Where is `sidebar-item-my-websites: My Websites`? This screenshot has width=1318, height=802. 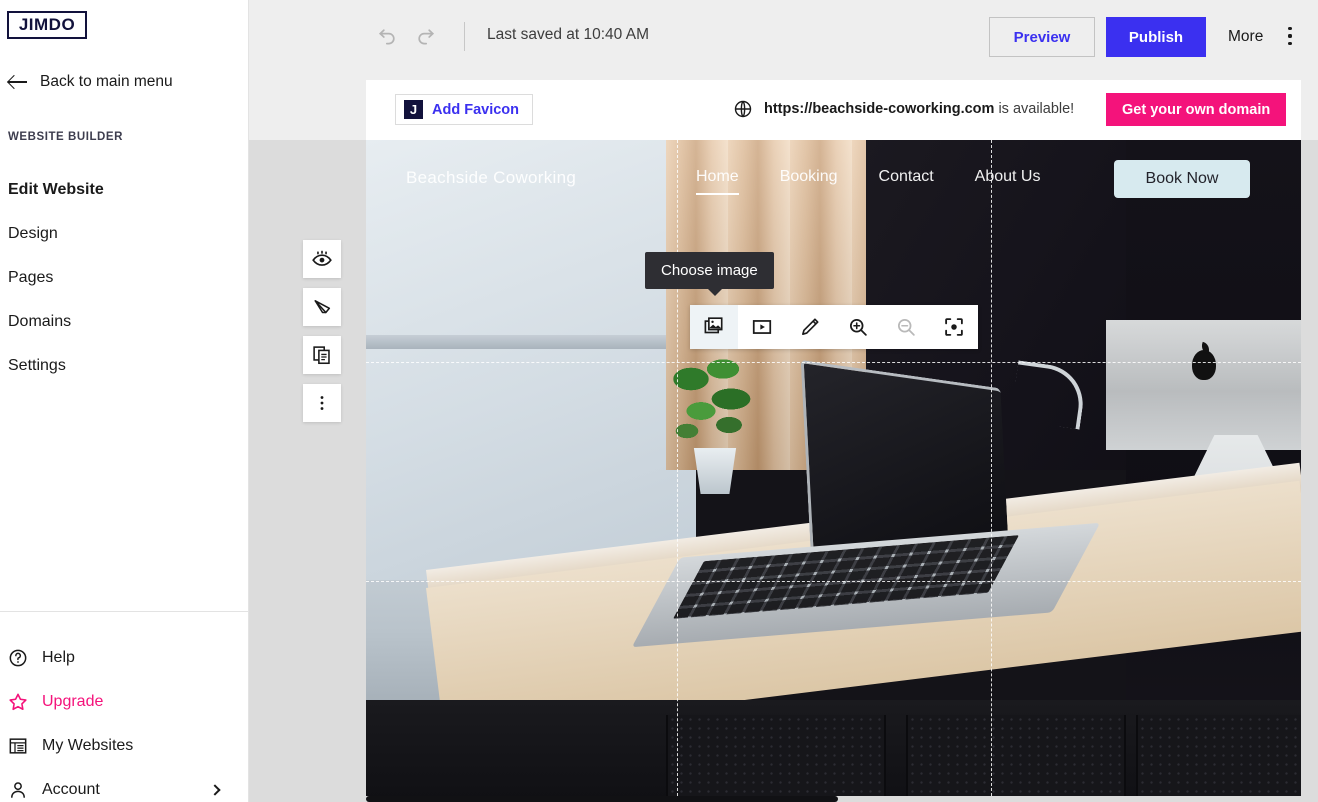 sidebar-item-my-websites: My Websites is located at coordinates (128, 746).